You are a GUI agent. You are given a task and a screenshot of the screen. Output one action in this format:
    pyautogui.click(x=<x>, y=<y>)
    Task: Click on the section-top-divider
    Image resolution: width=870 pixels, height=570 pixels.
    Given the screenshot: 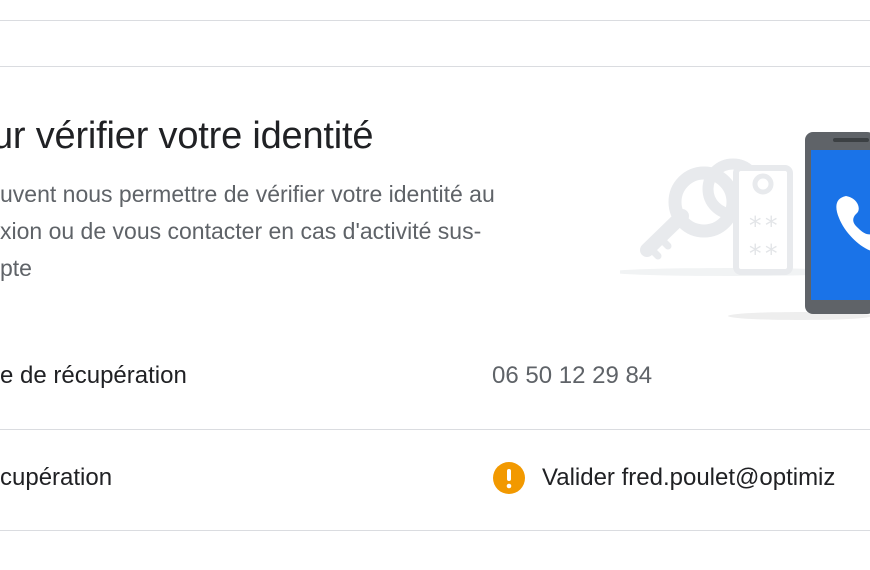 What is the action you would take?
    pyautogui.click(x=435, y=66)
    